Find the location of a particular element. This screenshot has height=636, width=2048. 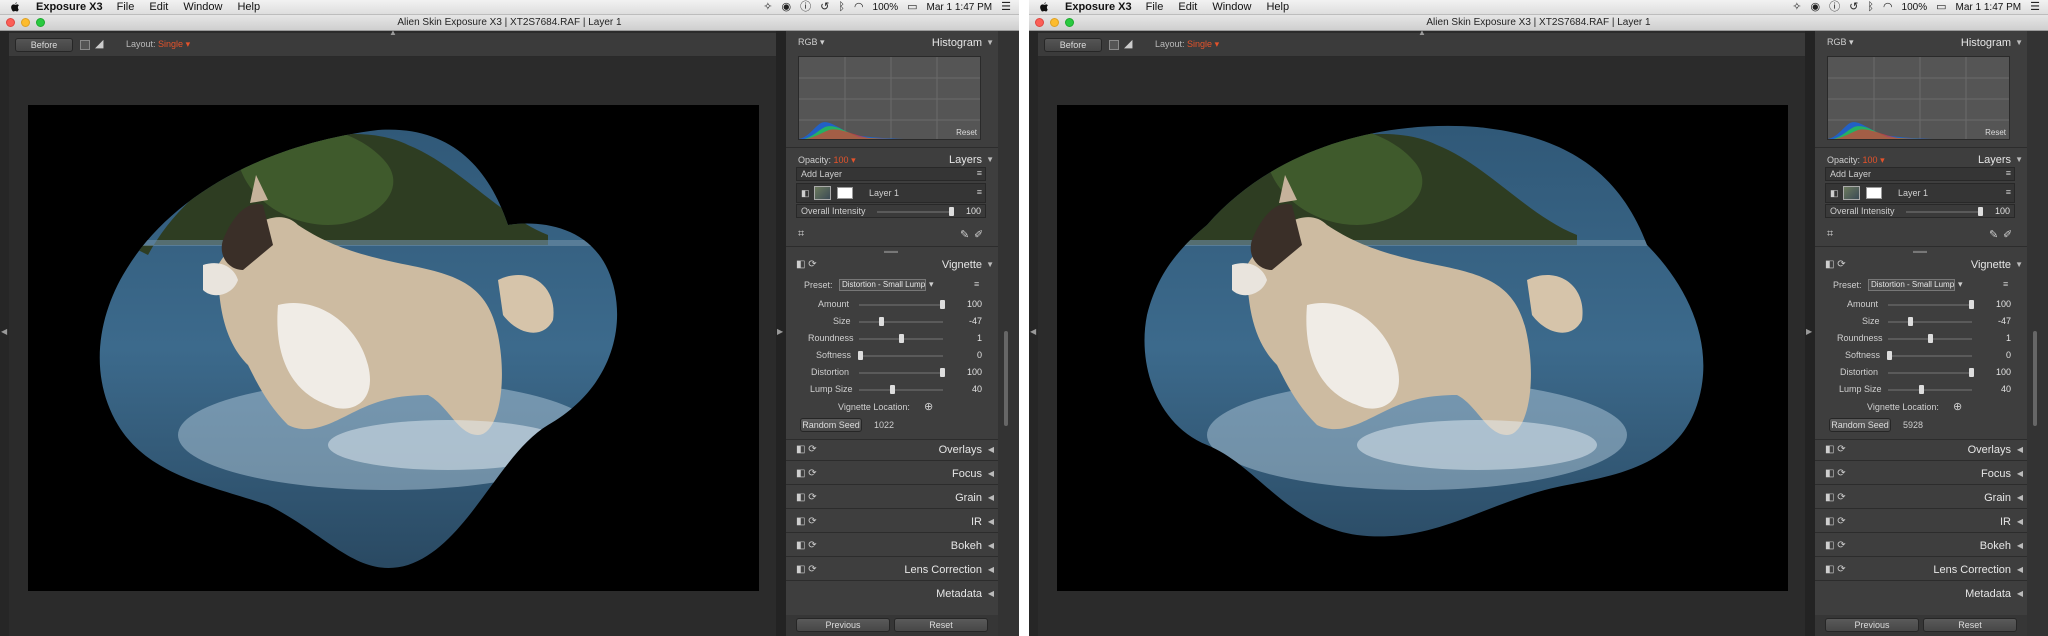

wifi-icon: ◠ is located at coordinates (1888, 7).